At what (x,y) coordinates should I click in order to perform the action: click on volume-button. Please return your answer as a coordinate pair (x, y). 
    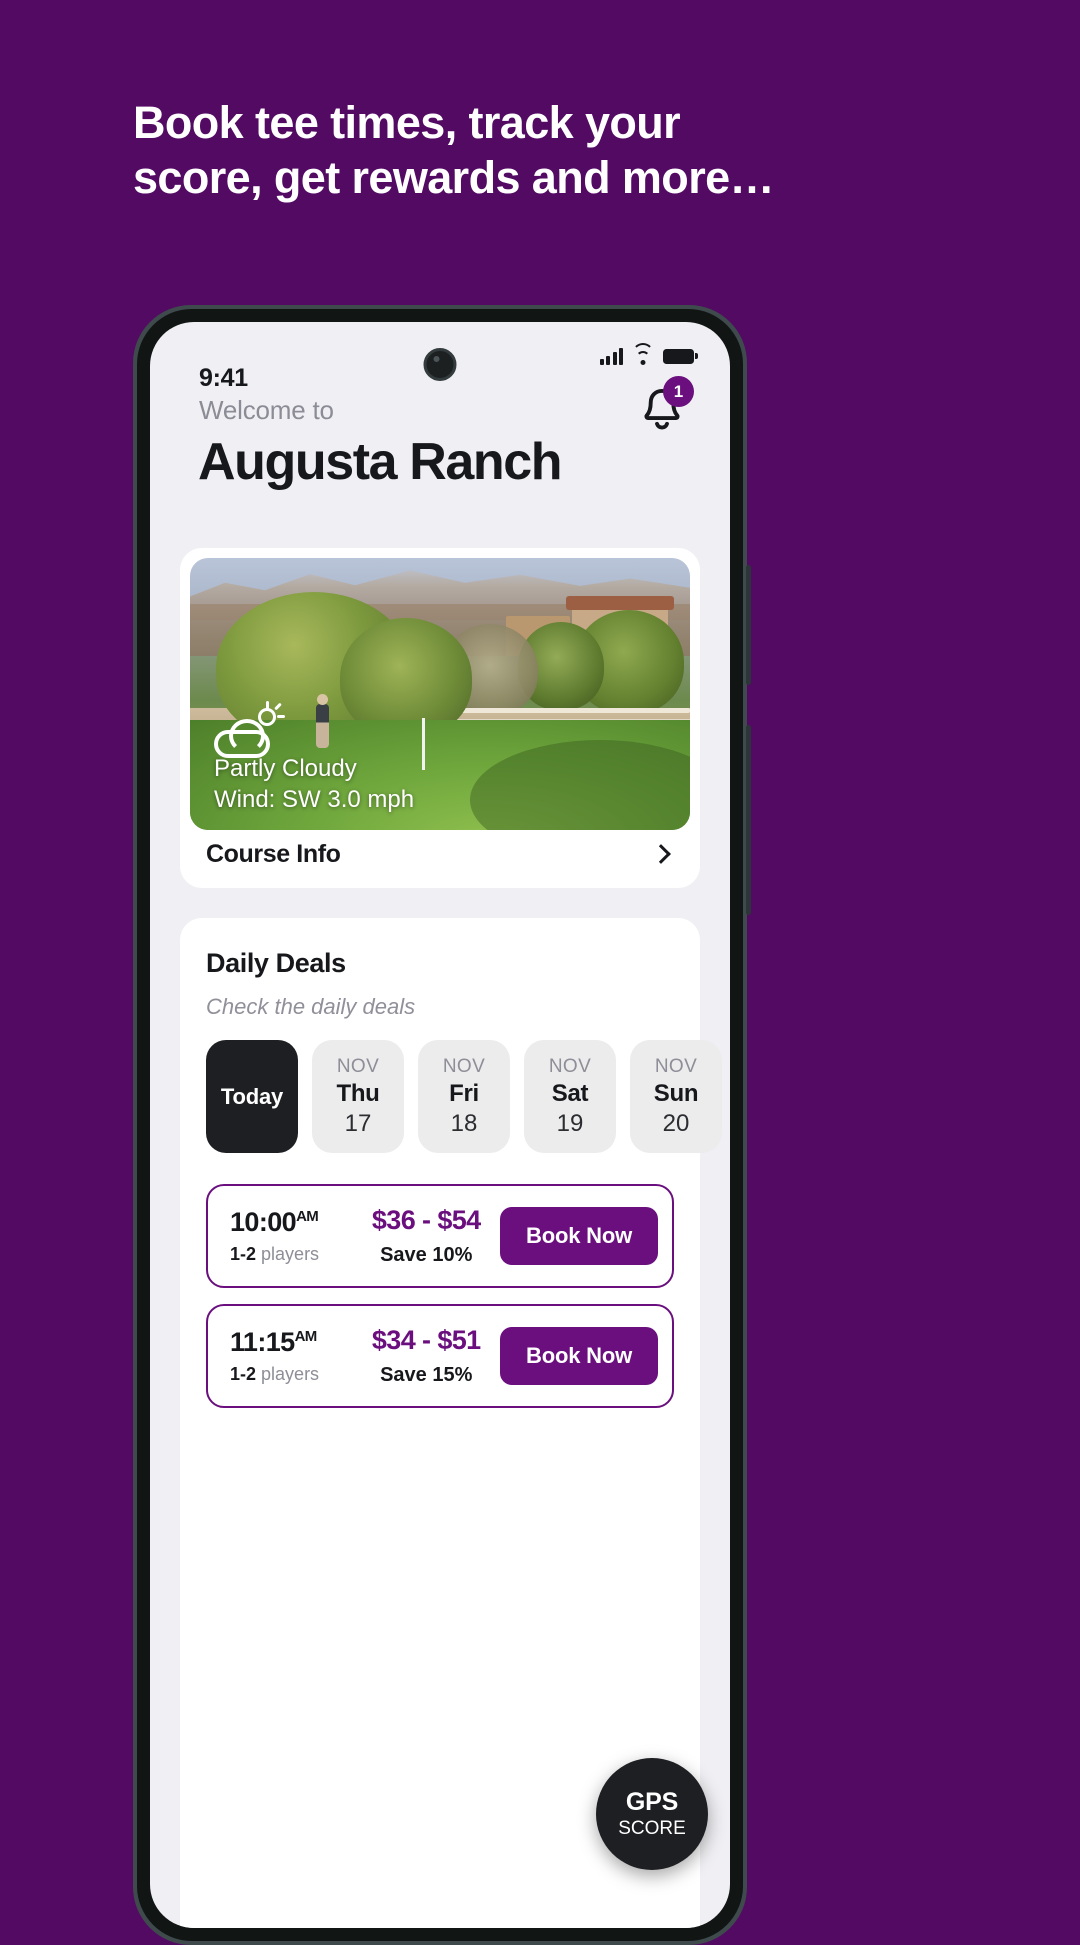
    Looking at the image, I should click on (748, 625).